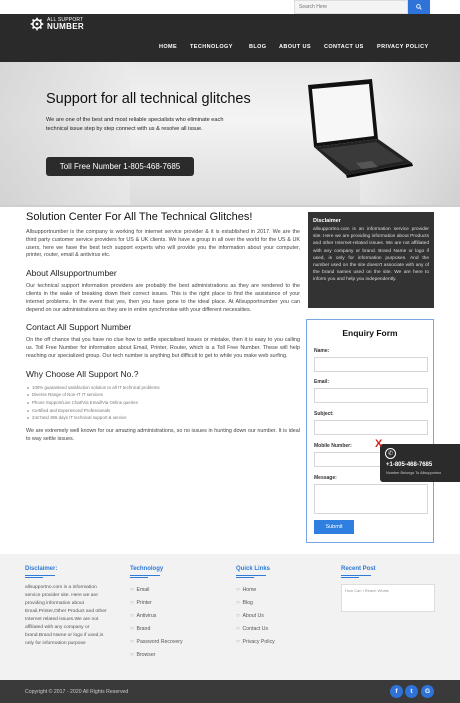 The width and height of the screenshot is (460, 703). I want to click on link-label: Email, so click(143, 590).